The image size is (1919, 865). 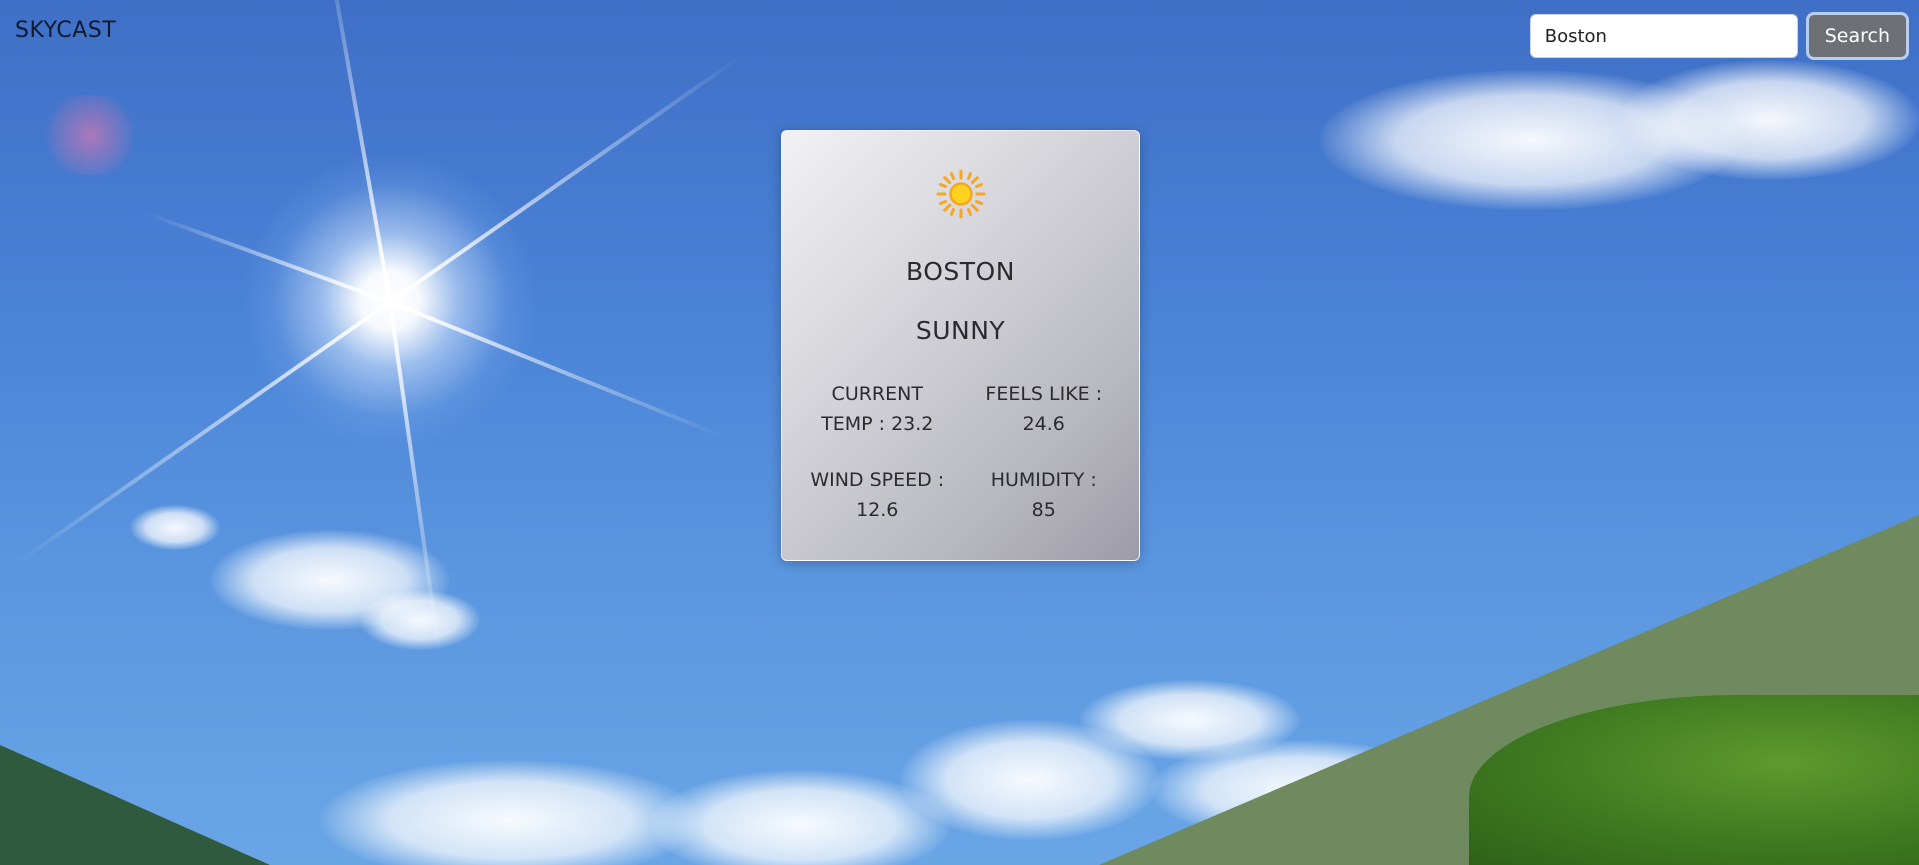 I want to click on current-temp-stat: CURRENT TEMP : 23.2, so click(x=877, y=409).